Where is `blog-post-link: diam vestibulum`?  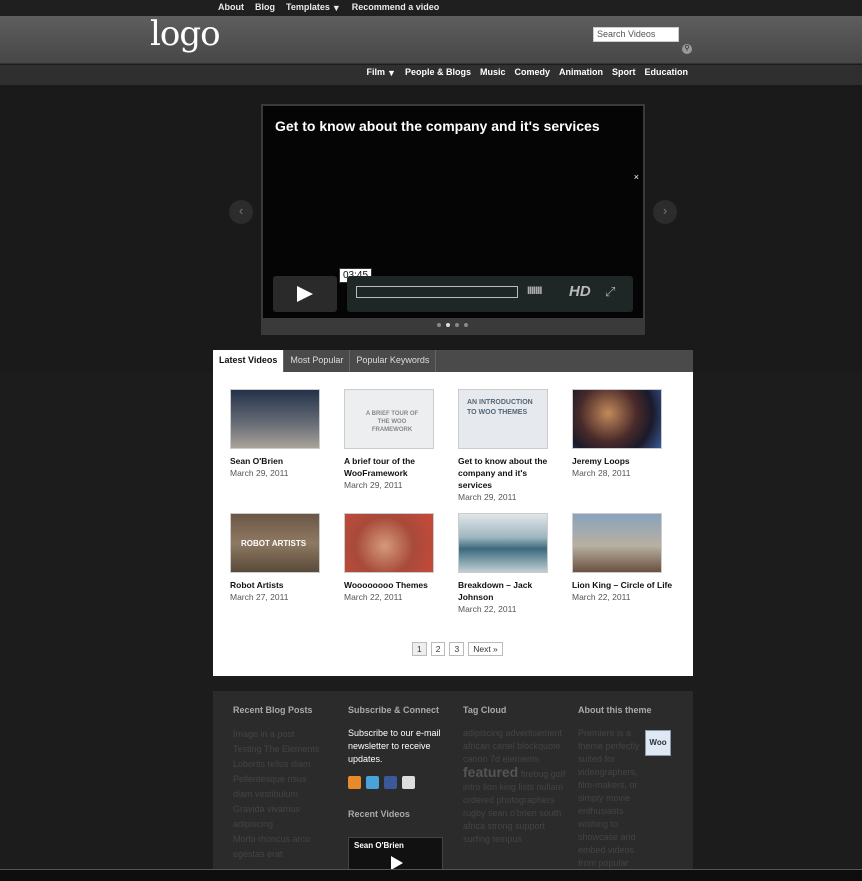
blog-post-link: diam vestibulum is located at coordinates (288, 794).